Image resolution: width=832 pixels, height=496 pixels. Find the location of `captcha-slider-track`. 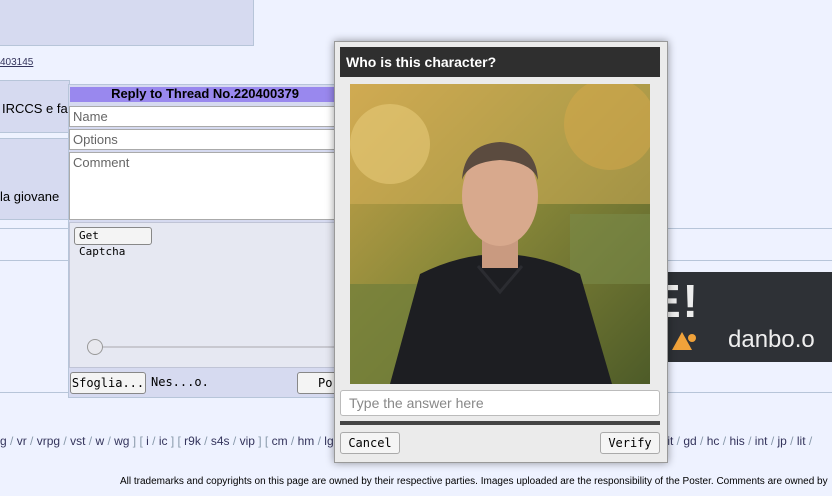

captcha-slider-track is located at coordinates (215, 347).